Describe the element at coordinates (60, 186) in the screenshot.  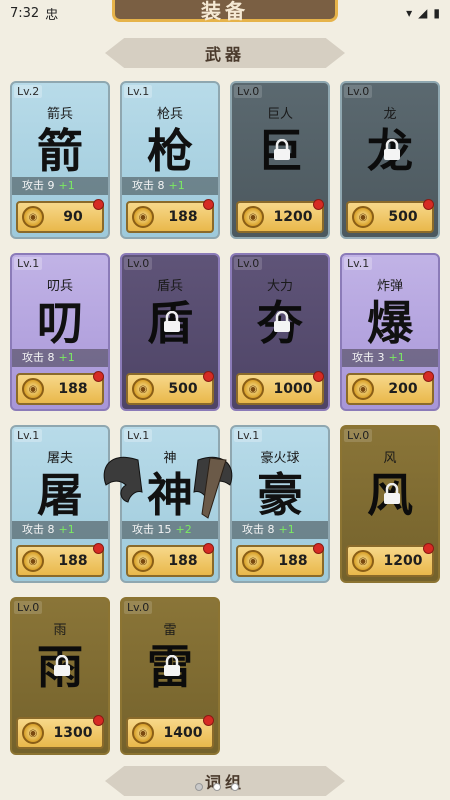
I see `card-attack-stat: 攻击 9 +1` at that location.